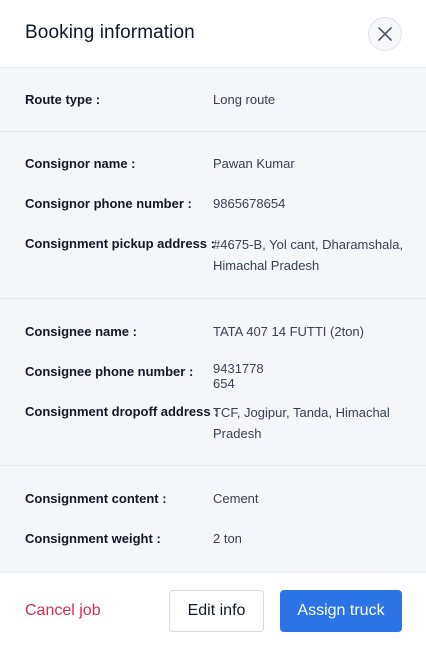  I want to click on modal-footer: Cancel job Edit info Assign truck, so click(213, 610).